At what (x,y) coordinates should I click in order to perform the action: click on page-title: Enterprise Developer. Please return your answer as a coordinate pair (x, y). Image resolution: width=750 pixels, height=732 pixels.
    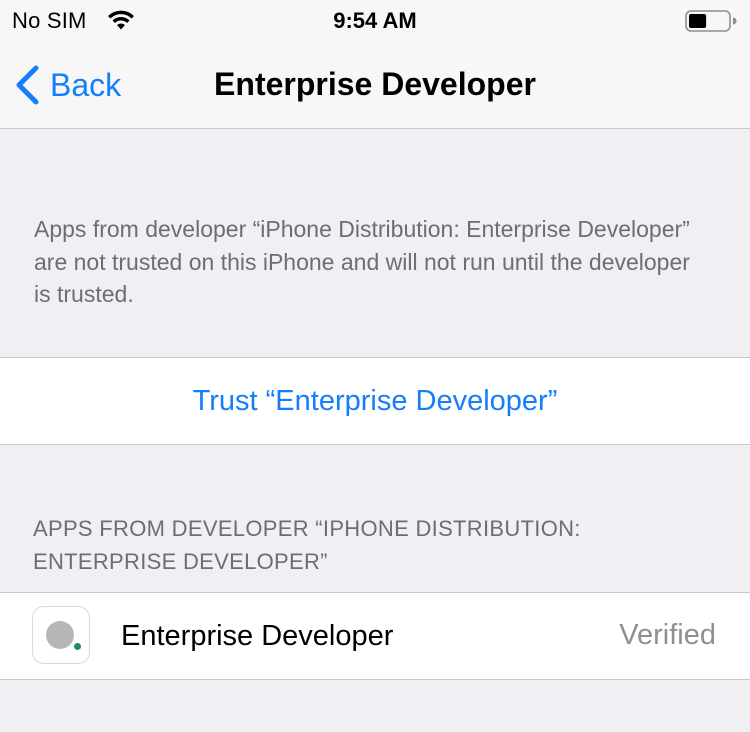
    Looking at the image, I should click on (375, 84).